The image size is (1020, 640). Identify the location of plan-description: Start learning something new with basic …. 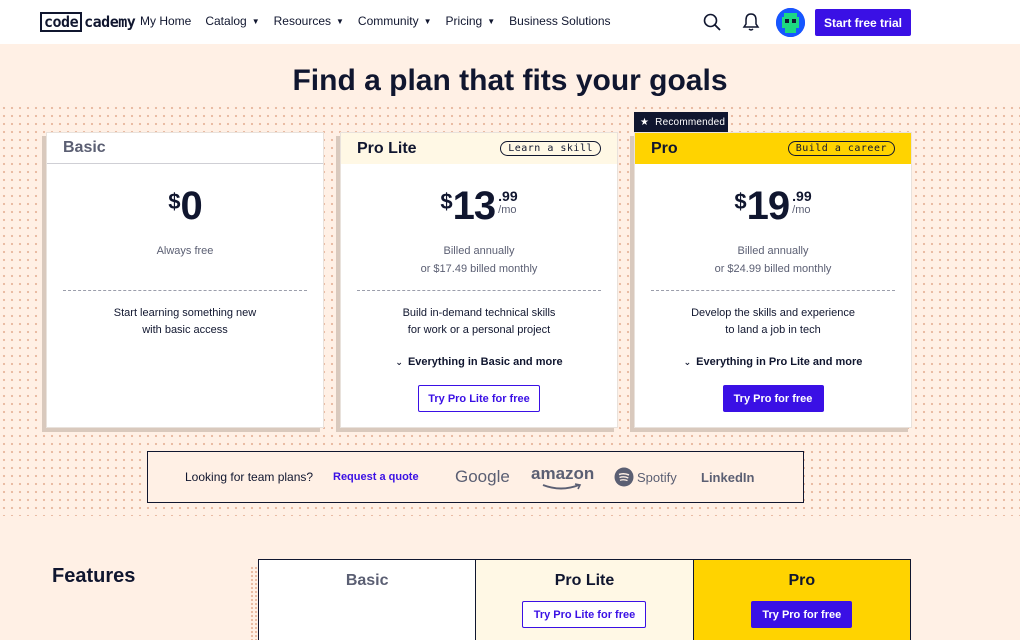
(185, 321).